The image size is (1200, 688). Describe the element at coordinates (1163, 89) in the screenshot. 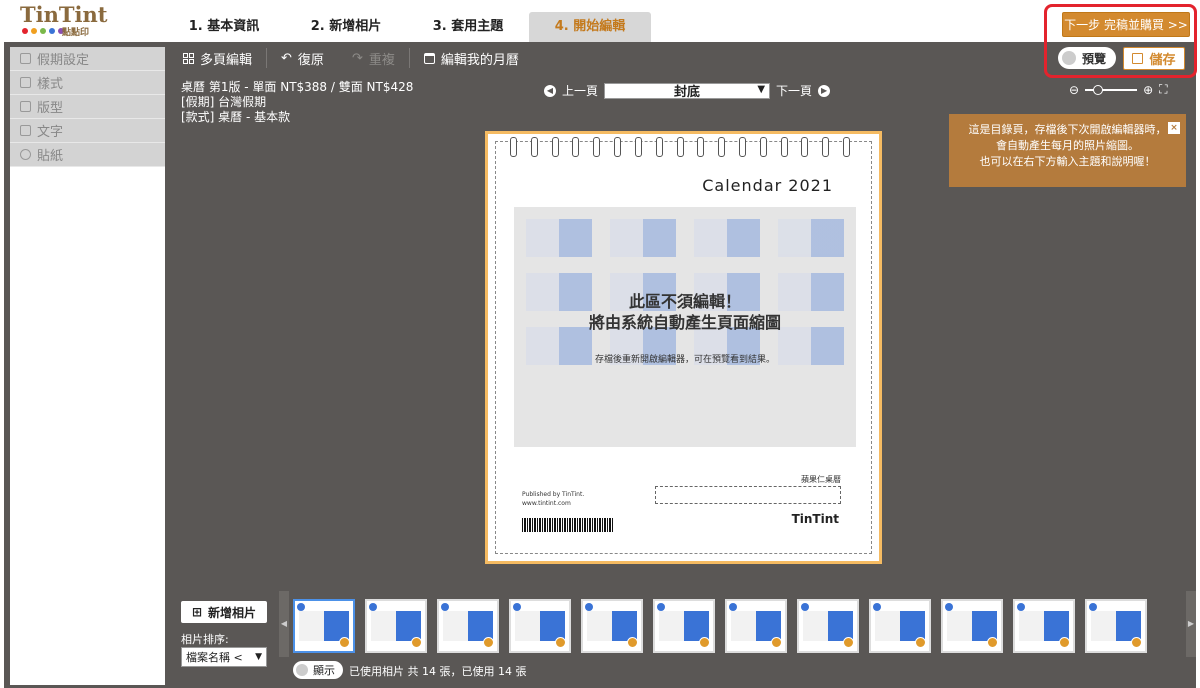

I see `fit-screen-icon: ⛶` at that location.